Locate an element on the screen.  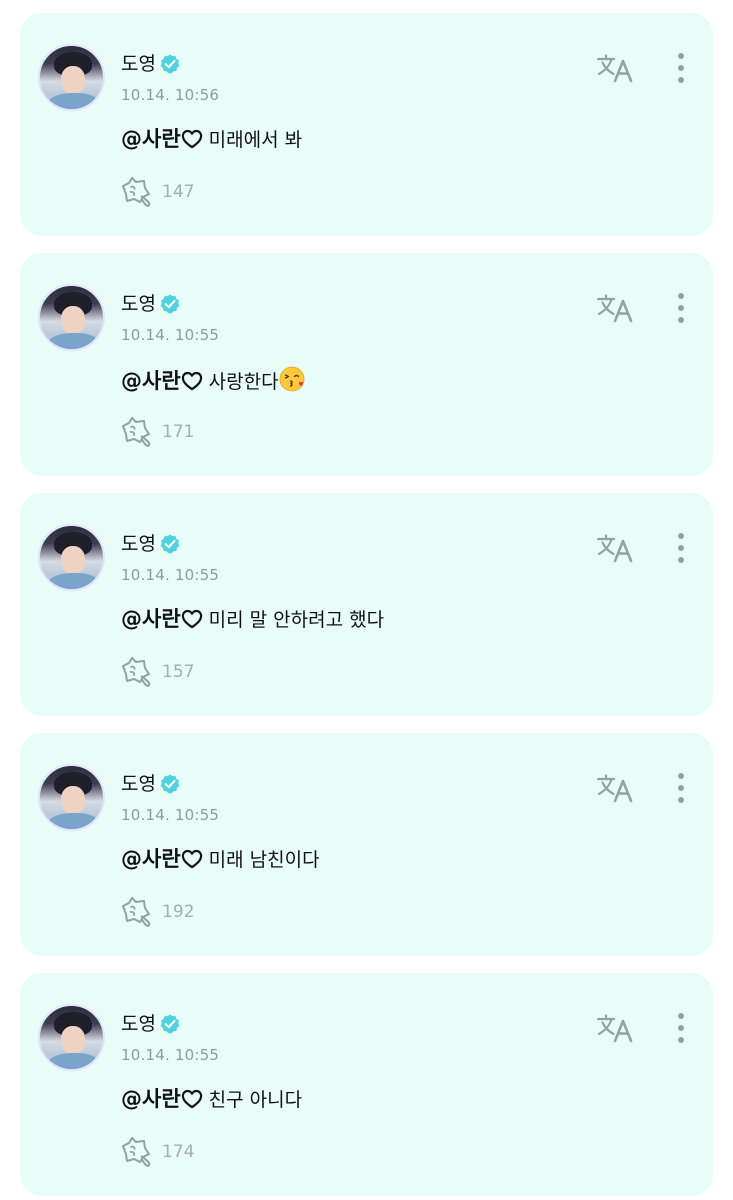
post-message: @사란 미래에서 봐 is located at coordinates (211, 139).